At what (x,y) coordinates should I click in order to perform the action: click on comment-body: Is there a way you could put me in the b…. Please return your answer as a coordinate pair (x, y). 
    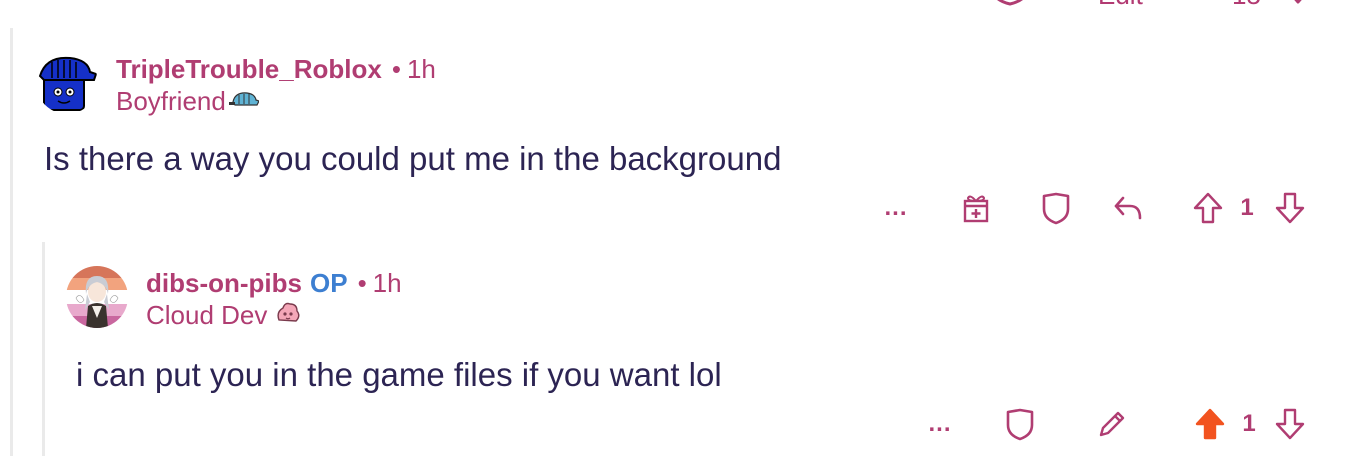
    Looking at the image, I should click on (413, 158).